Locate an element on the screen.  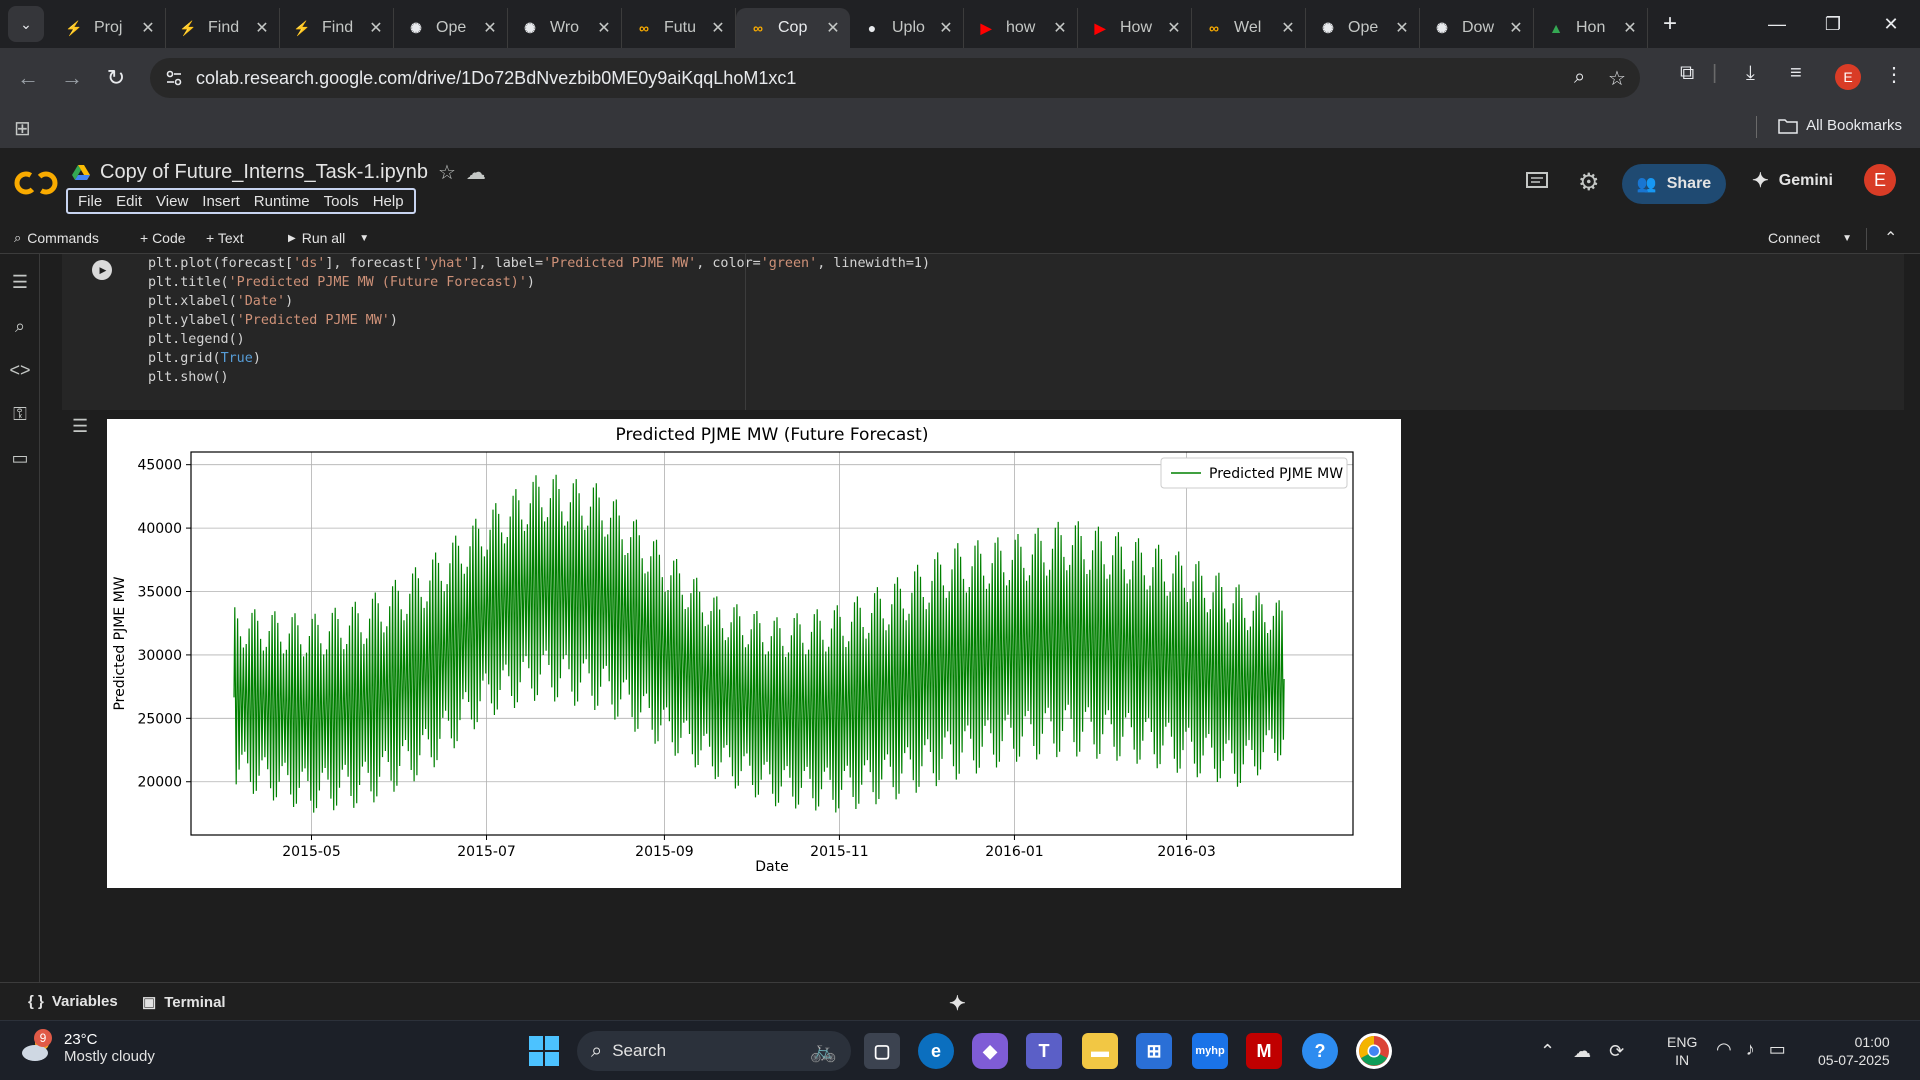
extensions-icon: ⧉ is located at coordinates (1687, 73).